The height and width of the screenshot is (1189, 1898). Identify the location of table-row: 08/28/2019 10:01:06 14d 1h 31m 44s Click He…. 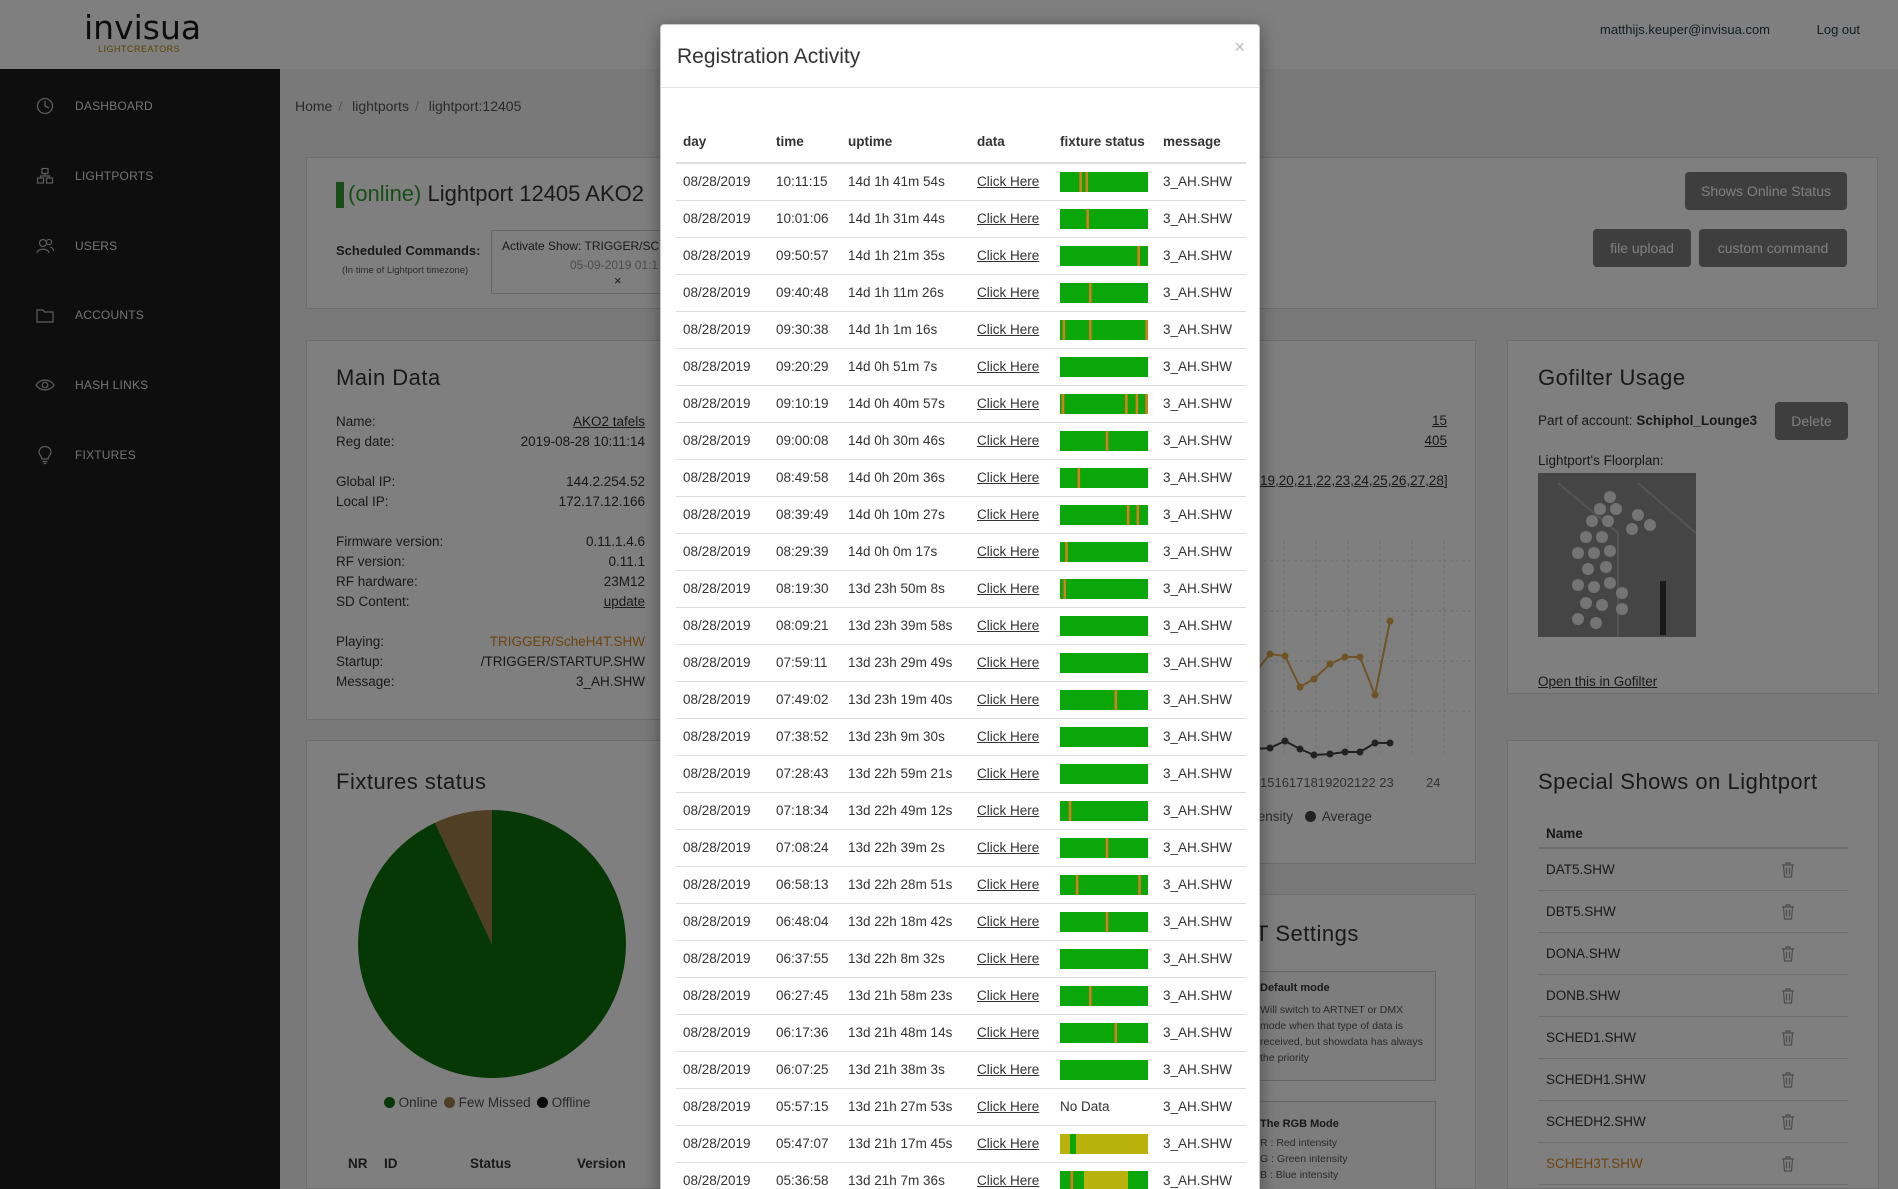
(961, 218).